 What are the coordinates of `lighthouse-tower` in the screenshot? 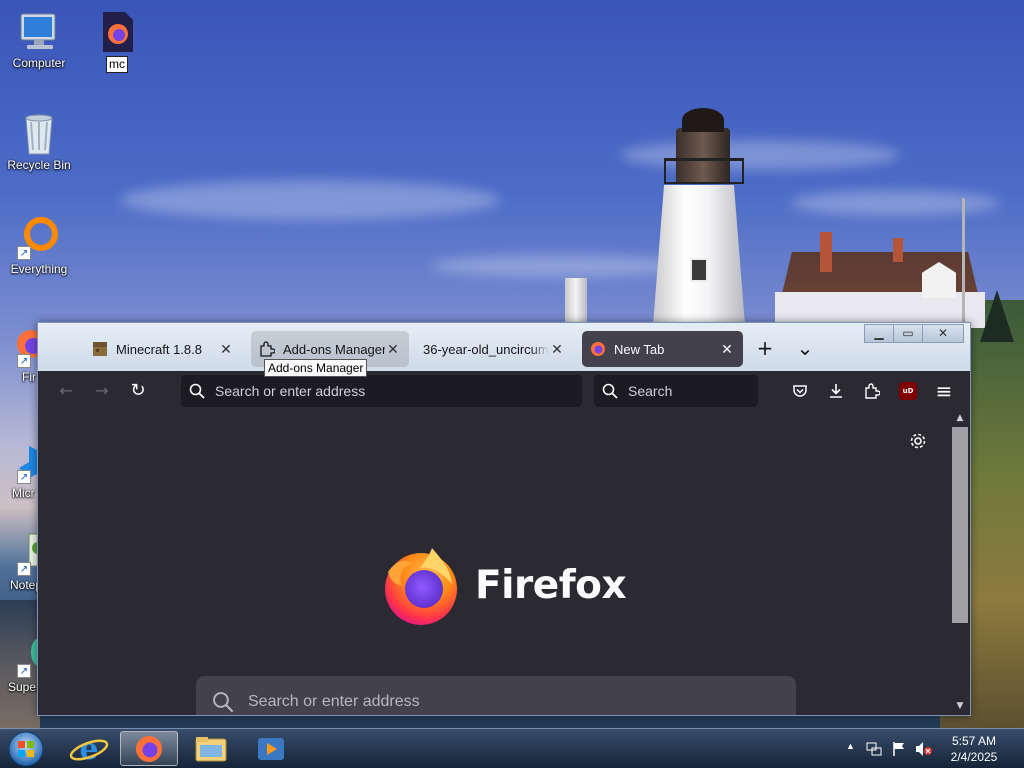 It's located at (699, 255).